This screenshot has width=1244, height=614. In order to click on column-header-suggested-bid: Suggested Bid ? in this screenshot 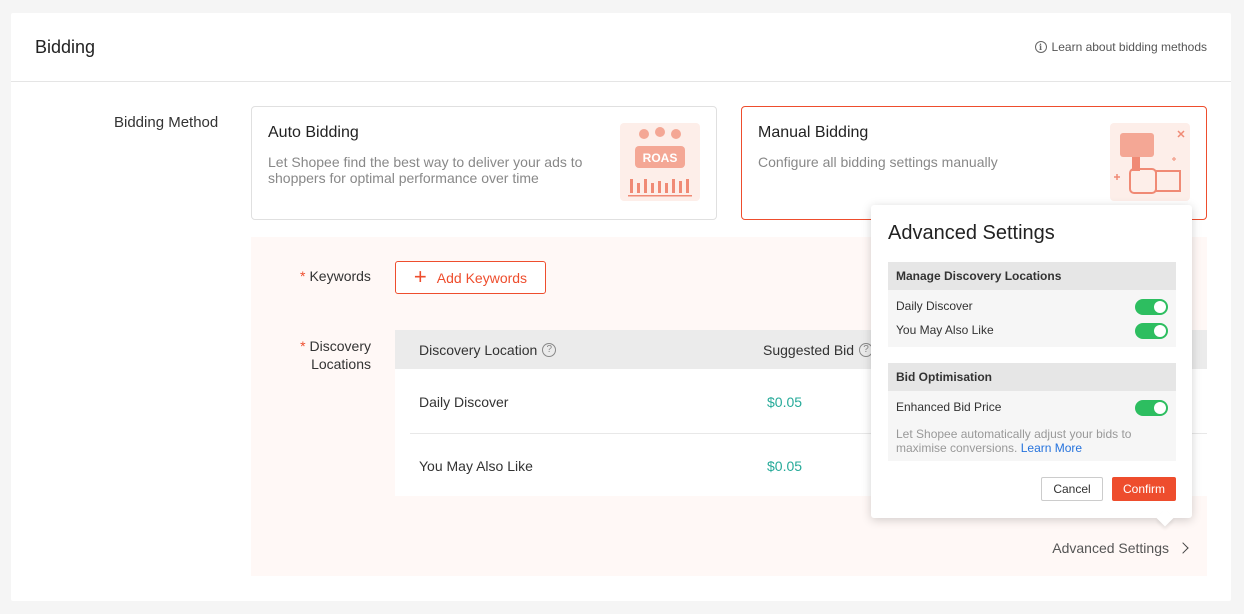, I will do `click(818, 350)`.